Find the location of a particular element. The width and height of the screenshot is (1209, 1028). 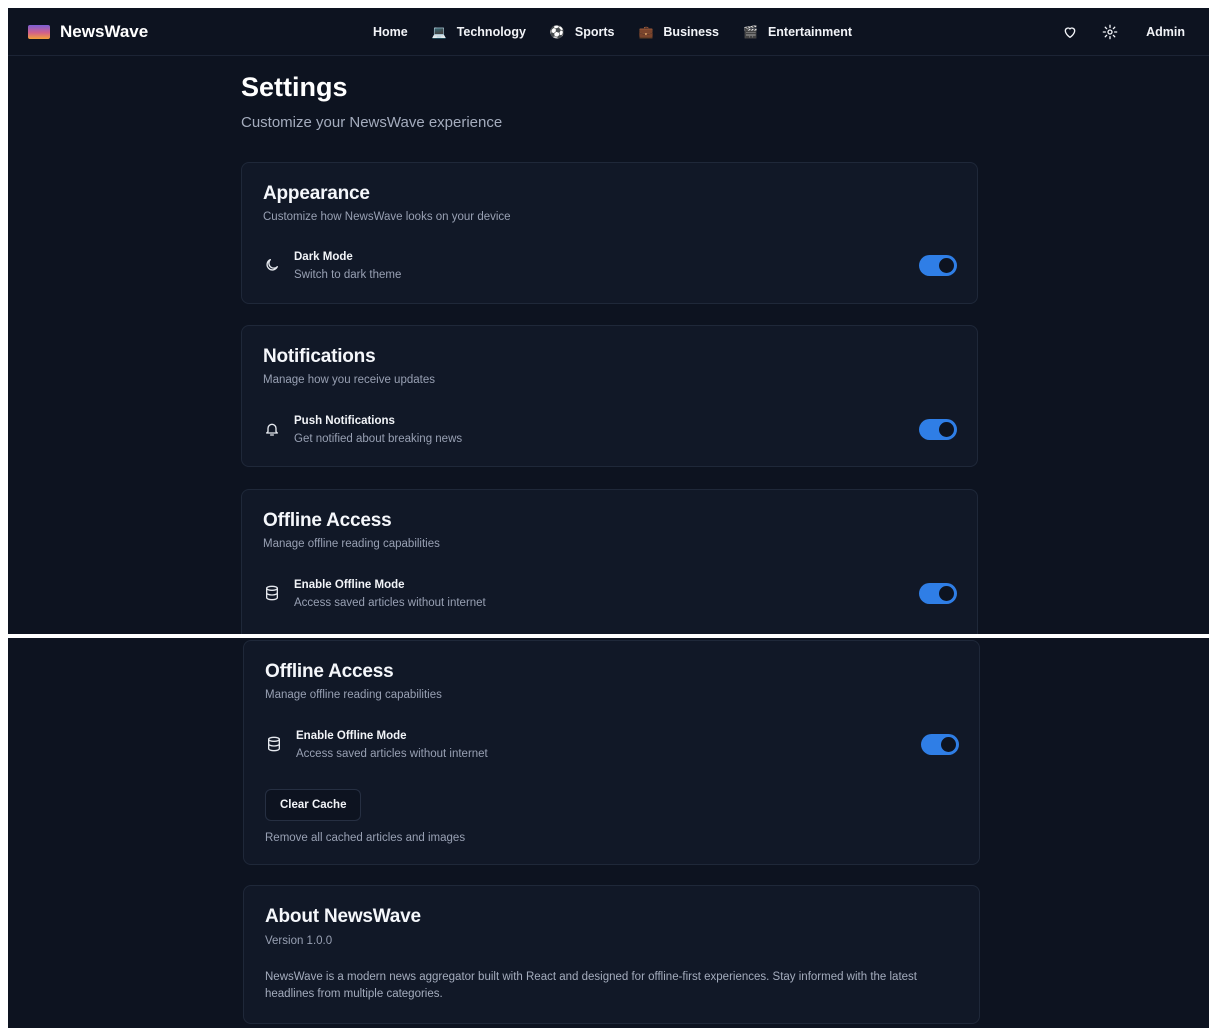

page-title: Settings is located at coordinates (294, 87).